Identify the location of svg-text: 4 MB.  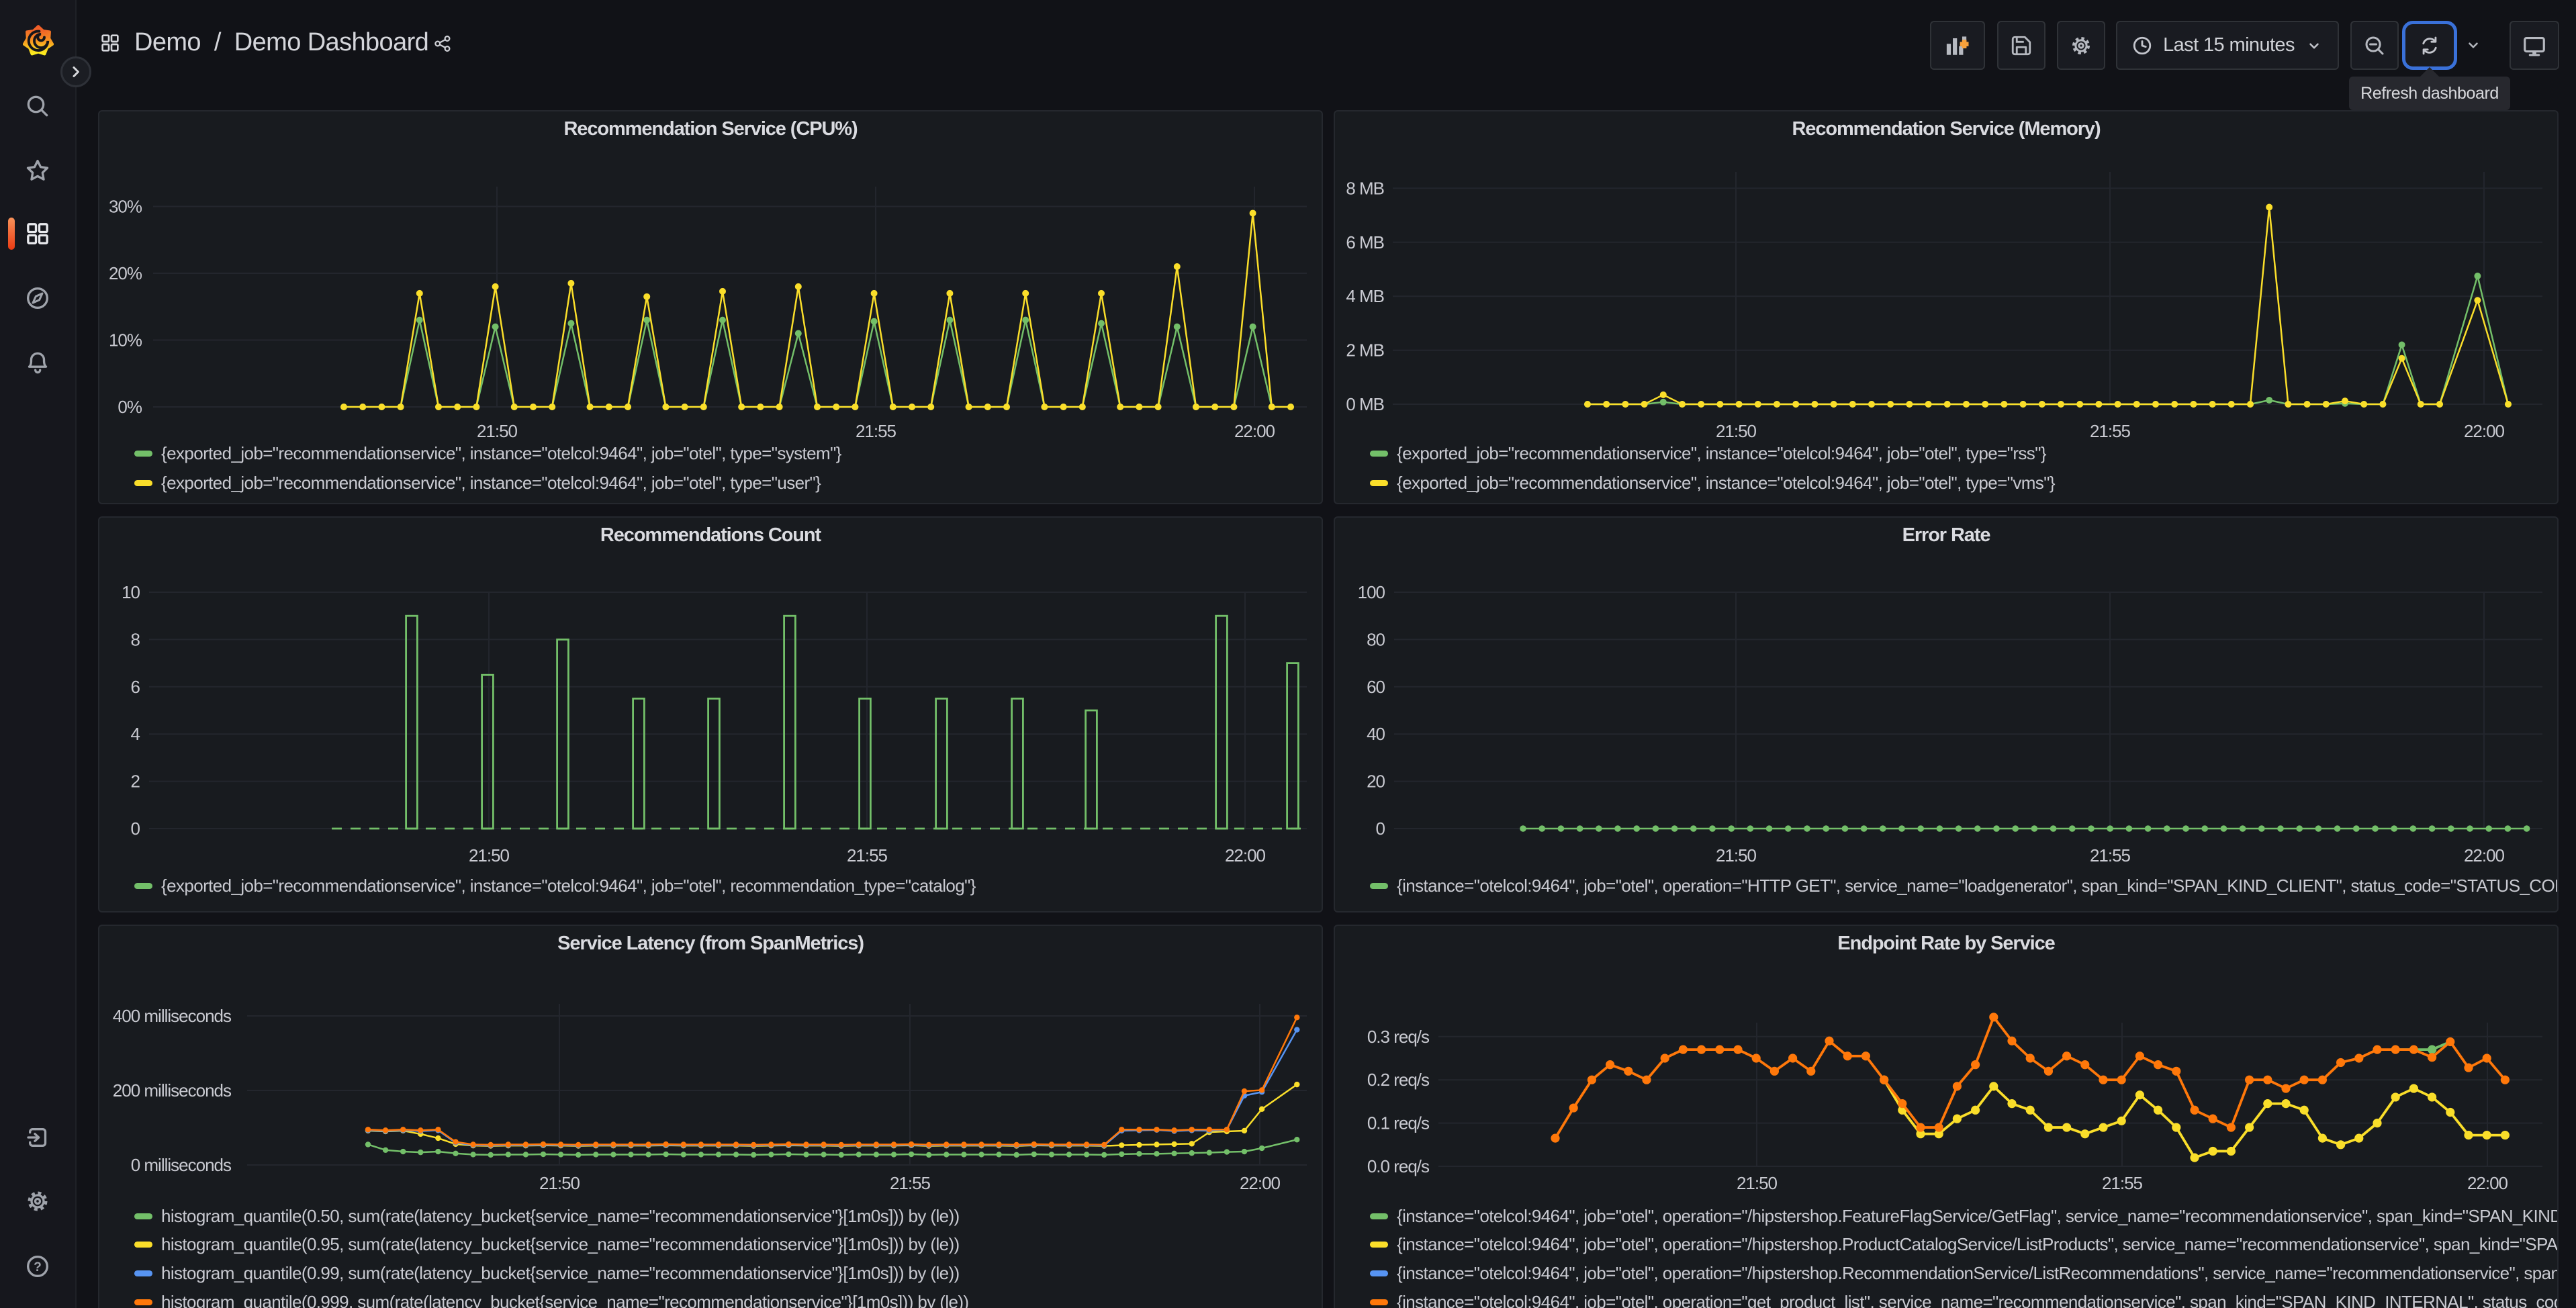
(1365, 296).